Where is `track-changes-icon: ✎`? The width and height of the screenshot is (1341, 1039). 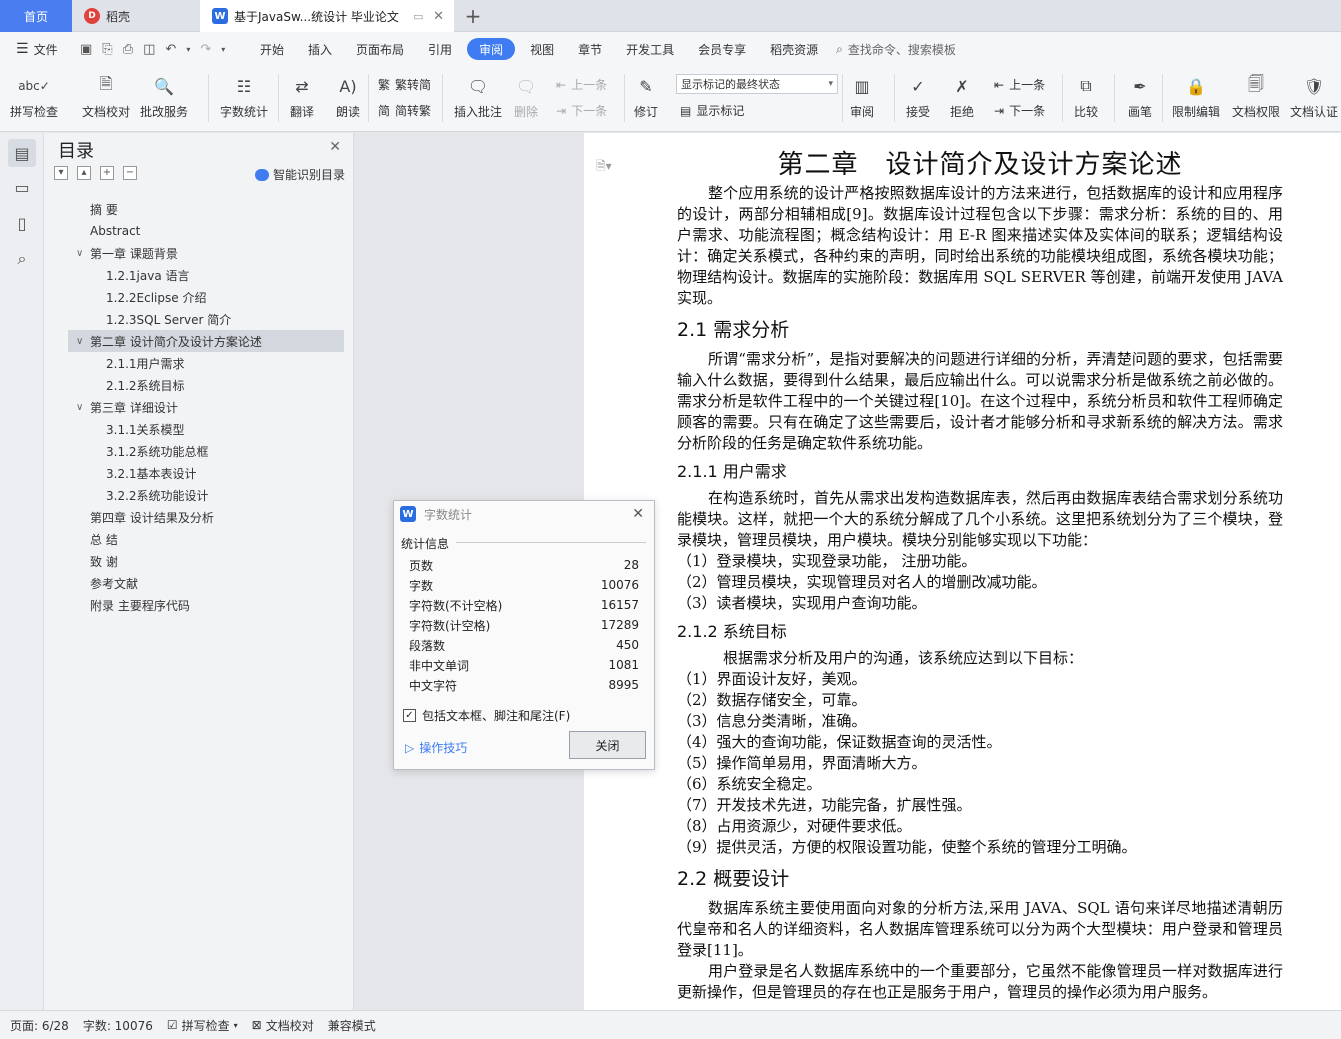 track-changes-icon: ✎ is located at coordinates (646, 86).